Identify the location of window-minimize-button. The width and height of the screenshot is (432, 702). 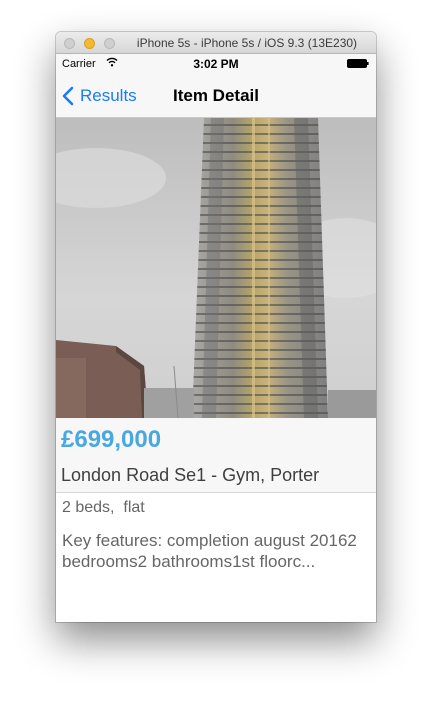
(89, 43).